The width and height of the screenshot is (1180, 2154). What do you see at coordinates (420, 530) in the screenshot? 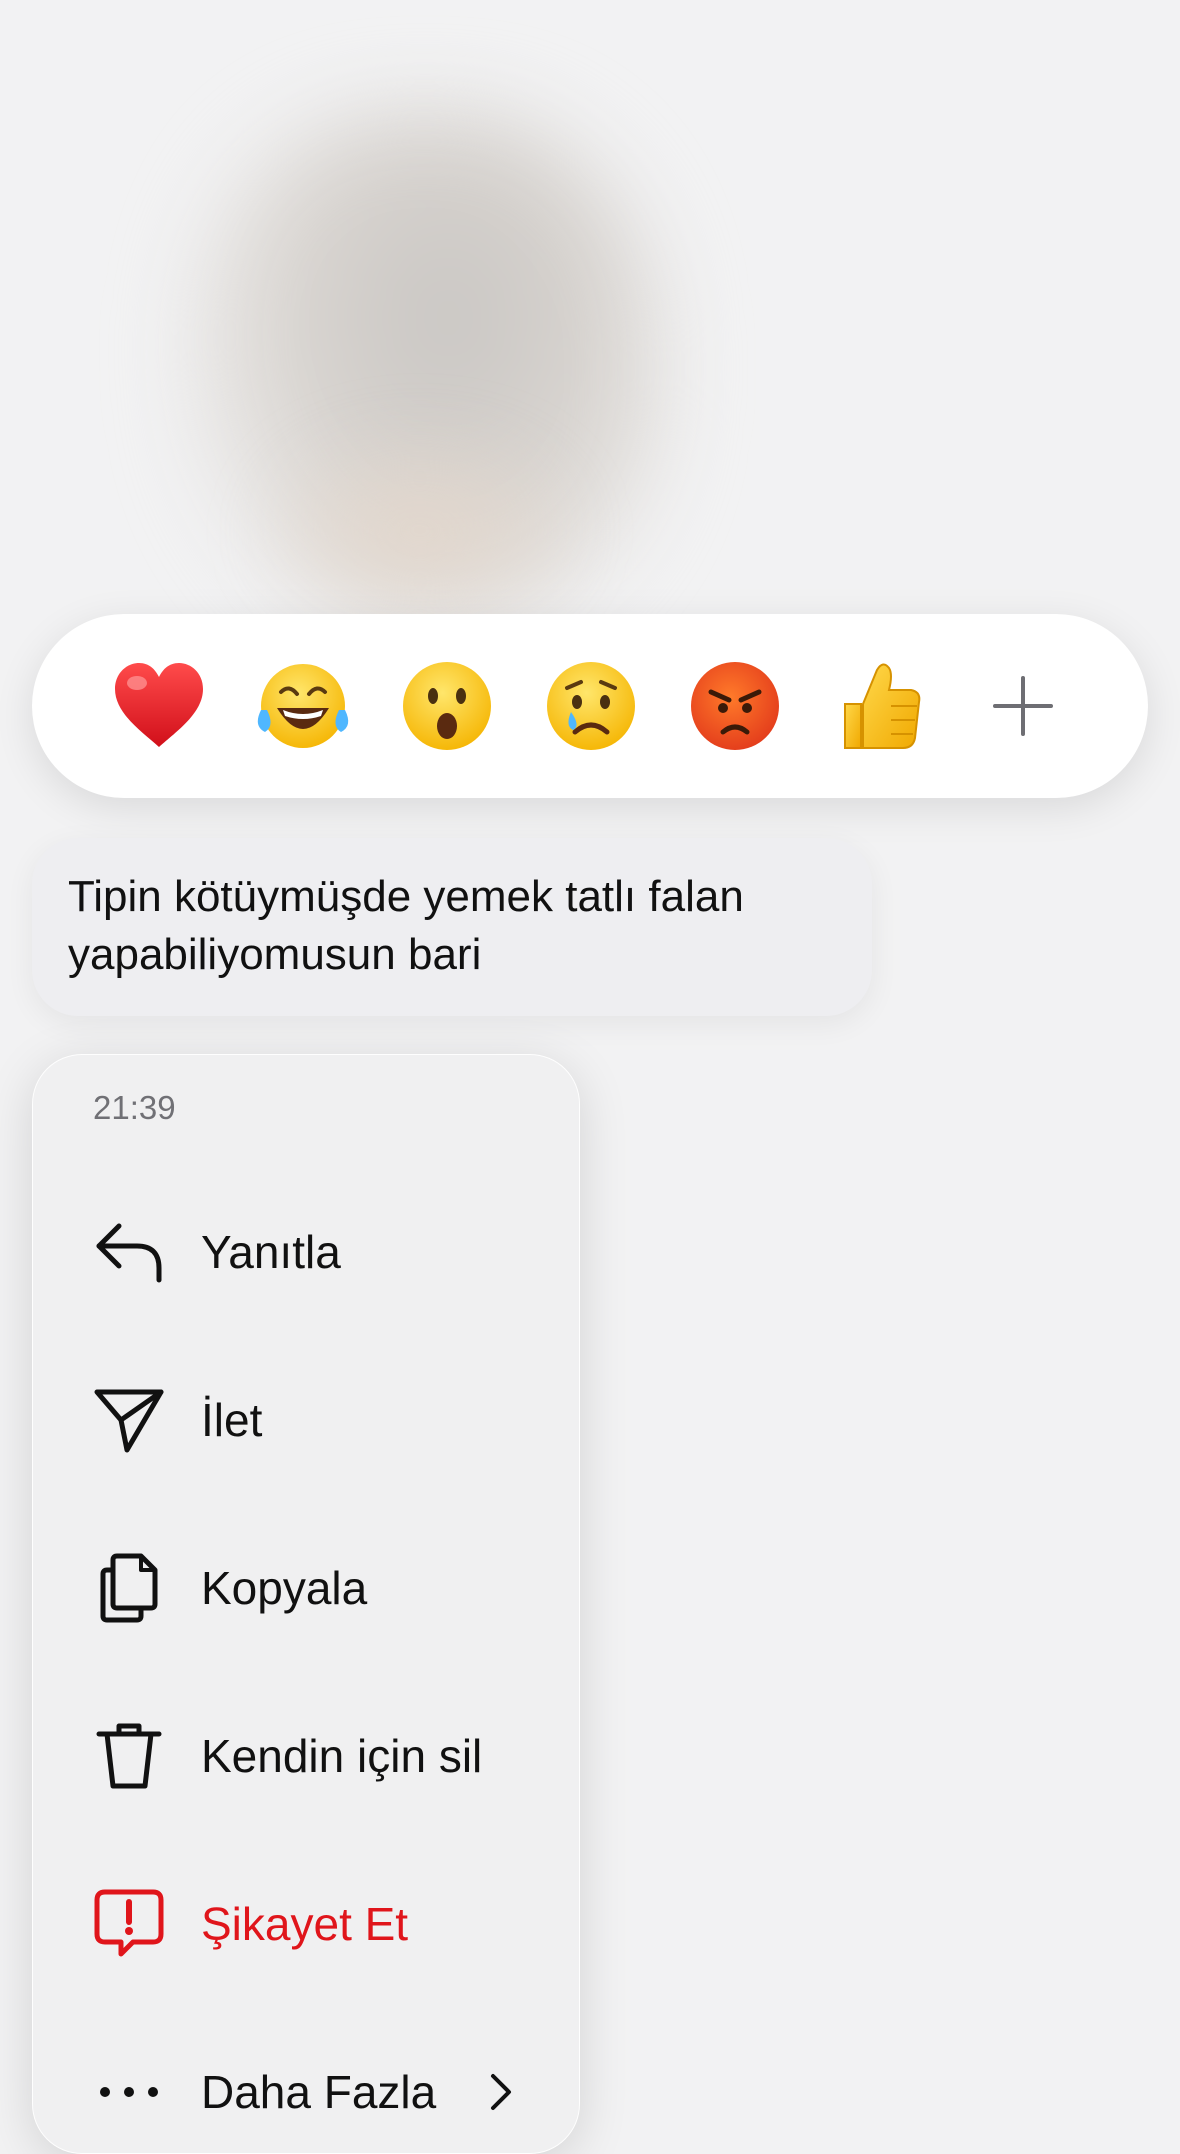
I see `background-photo-blur-warm` at bounding box center [420, 530].